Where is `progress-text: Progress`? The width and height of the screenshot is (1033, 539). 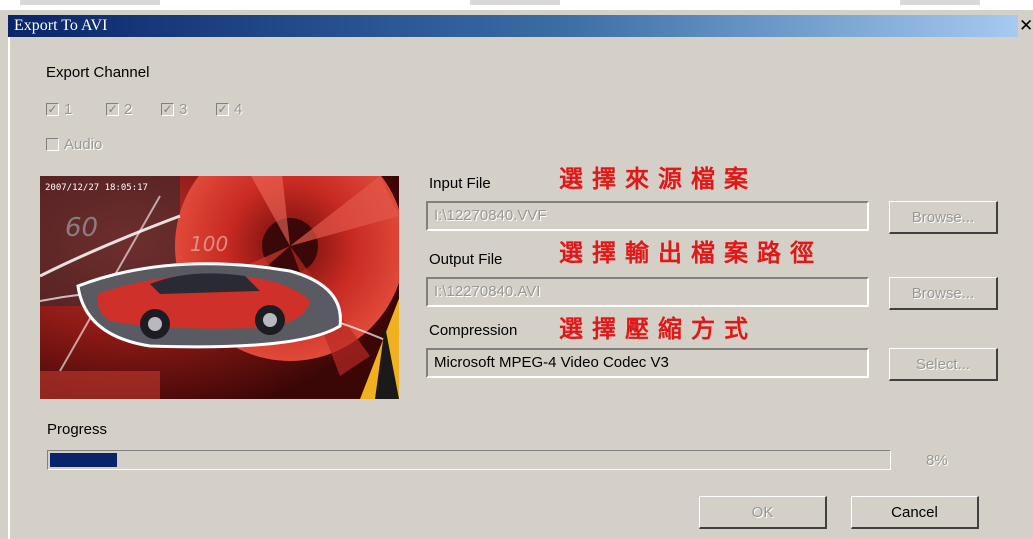 progress-text: Progress is located at coordinates (77, 429).